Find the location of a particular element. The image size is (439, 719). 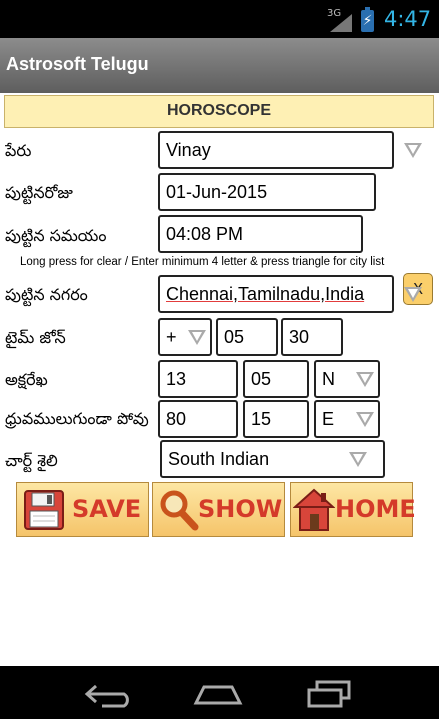

timezone-minutes-field: 30 is located at coordinates (312, 337).